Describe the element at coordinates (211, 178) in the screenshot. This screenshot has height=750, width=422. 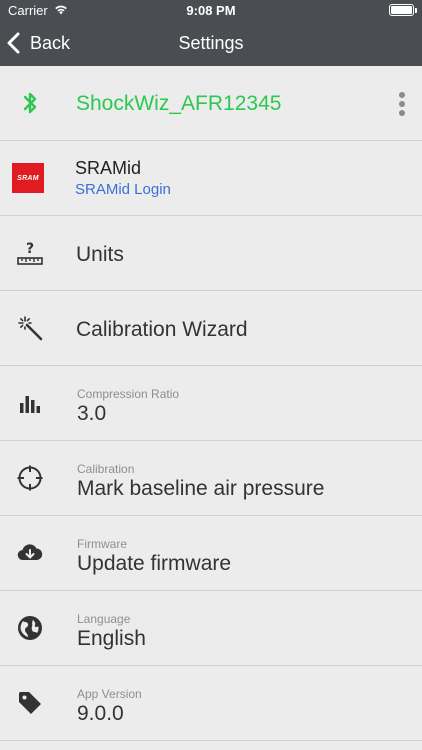
I see `sramid-row: SRAM SRAMid SRAMid Login` at that location.